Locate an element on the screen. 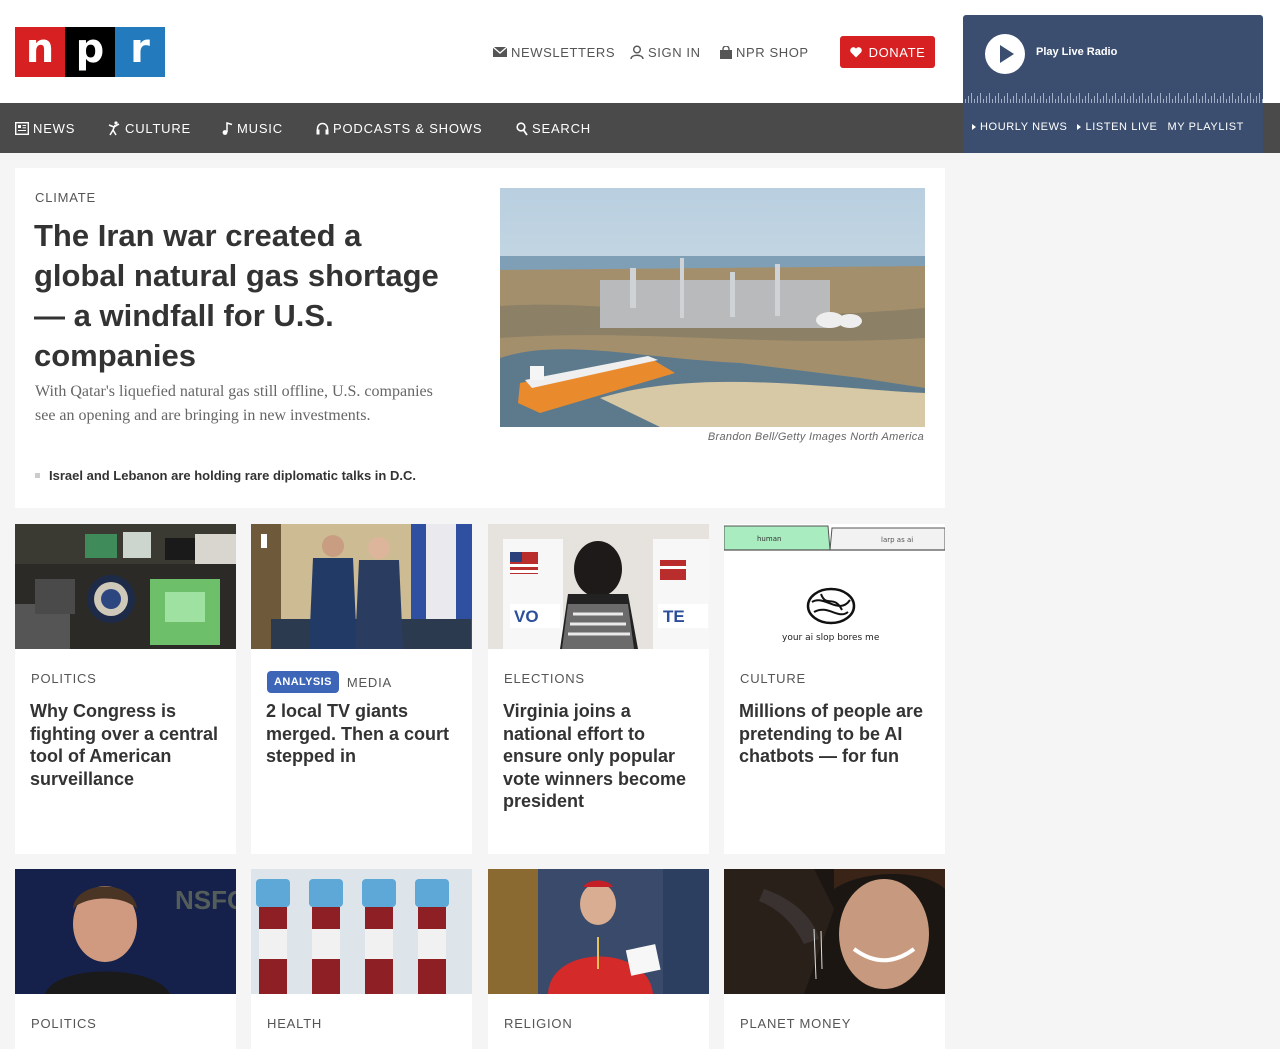 This screenshot has width=1280, height=1049. blood-vials-photo is located at coordinates (361, 931).